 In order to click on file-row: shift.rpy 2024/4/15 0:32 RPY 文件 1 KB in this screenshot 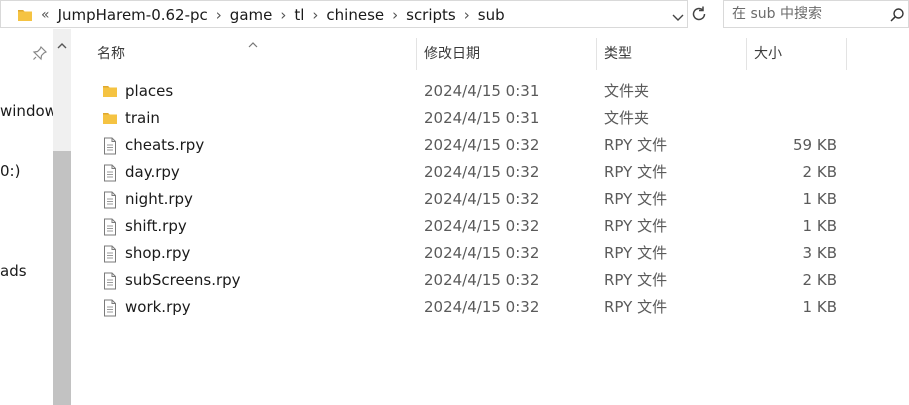, I will do `click(490, 226)`.